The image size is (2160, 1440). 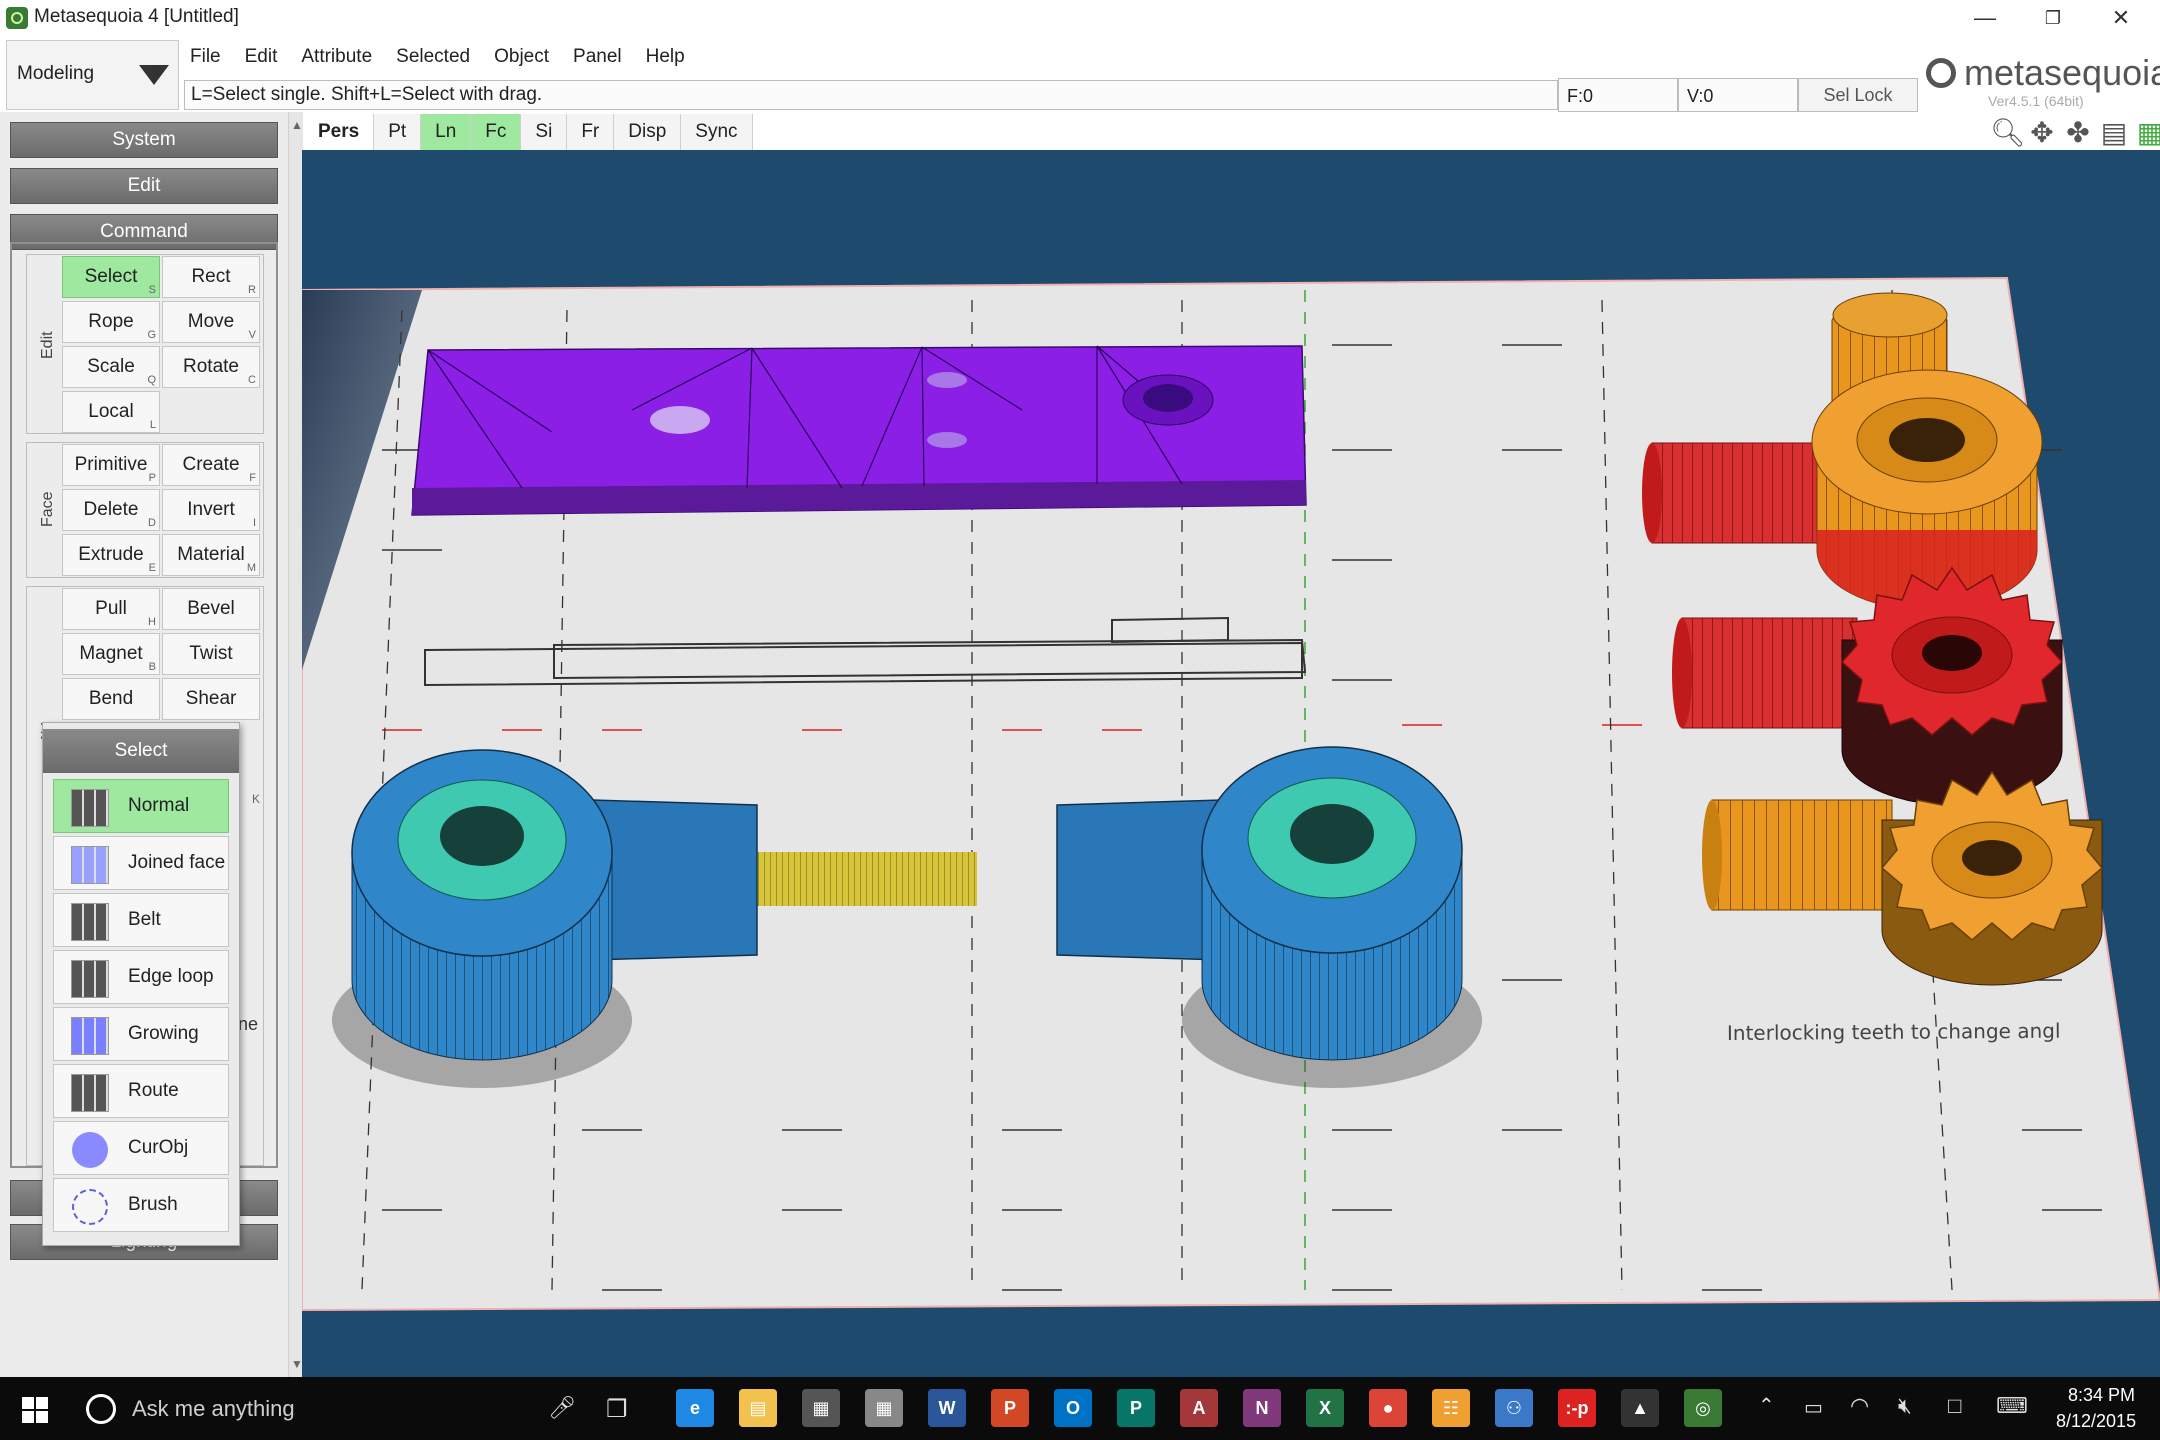 What do you see at coordinates (1859, 1406) in the screenshot?
I see `wifi-icon: ◠` at bounding box center [1859, 1406].